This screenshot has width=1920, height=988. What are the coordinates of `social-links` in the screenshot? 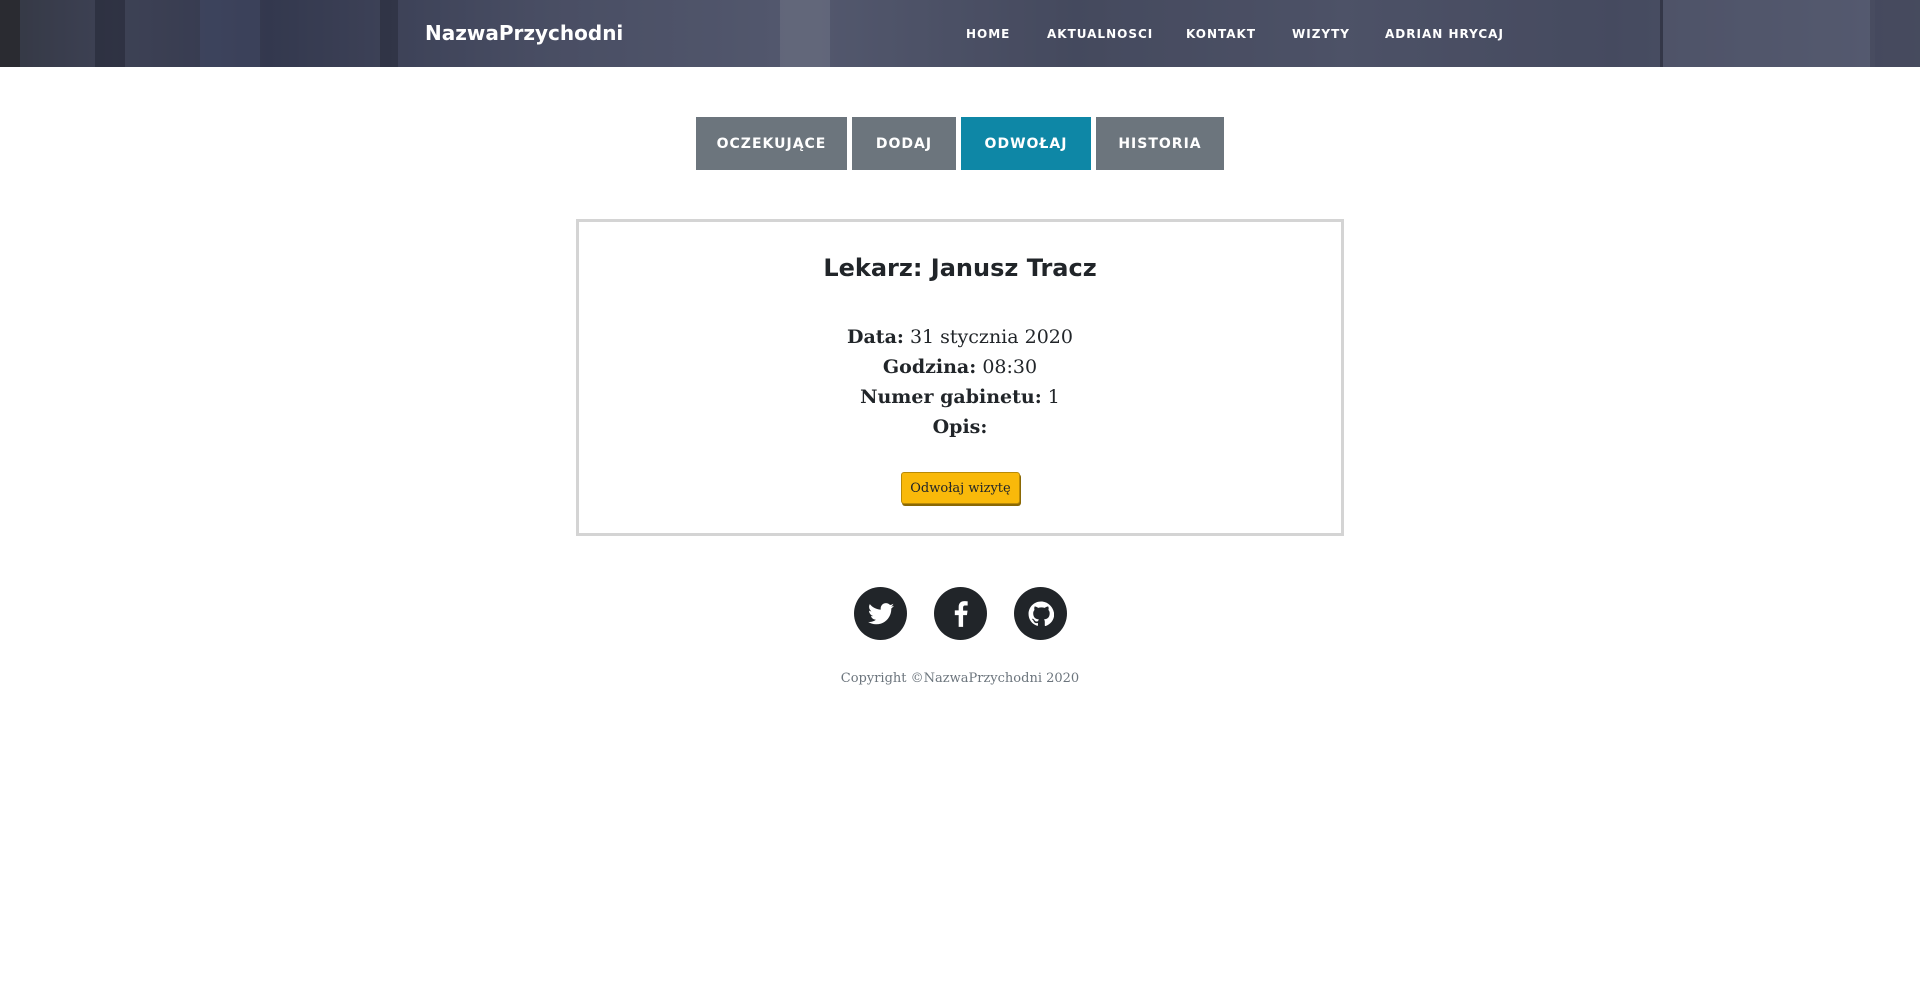 It's located at (960, 613).